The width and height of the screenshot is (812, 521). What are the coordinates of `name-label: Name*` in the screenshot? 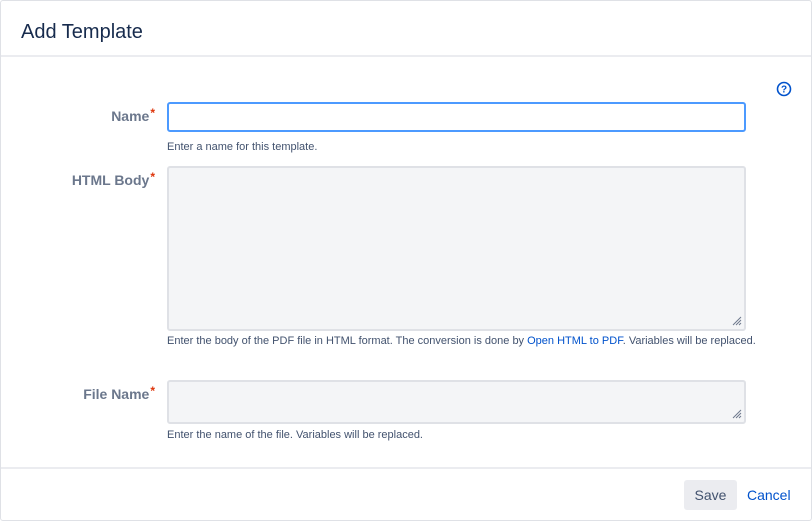 It's located at (133, 115).